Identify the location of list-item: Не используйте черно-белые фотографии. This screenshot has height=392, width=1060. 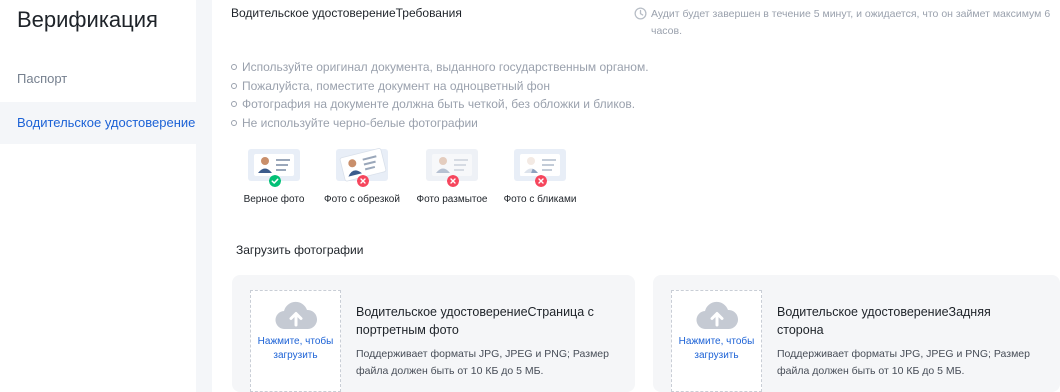
(440, 123).